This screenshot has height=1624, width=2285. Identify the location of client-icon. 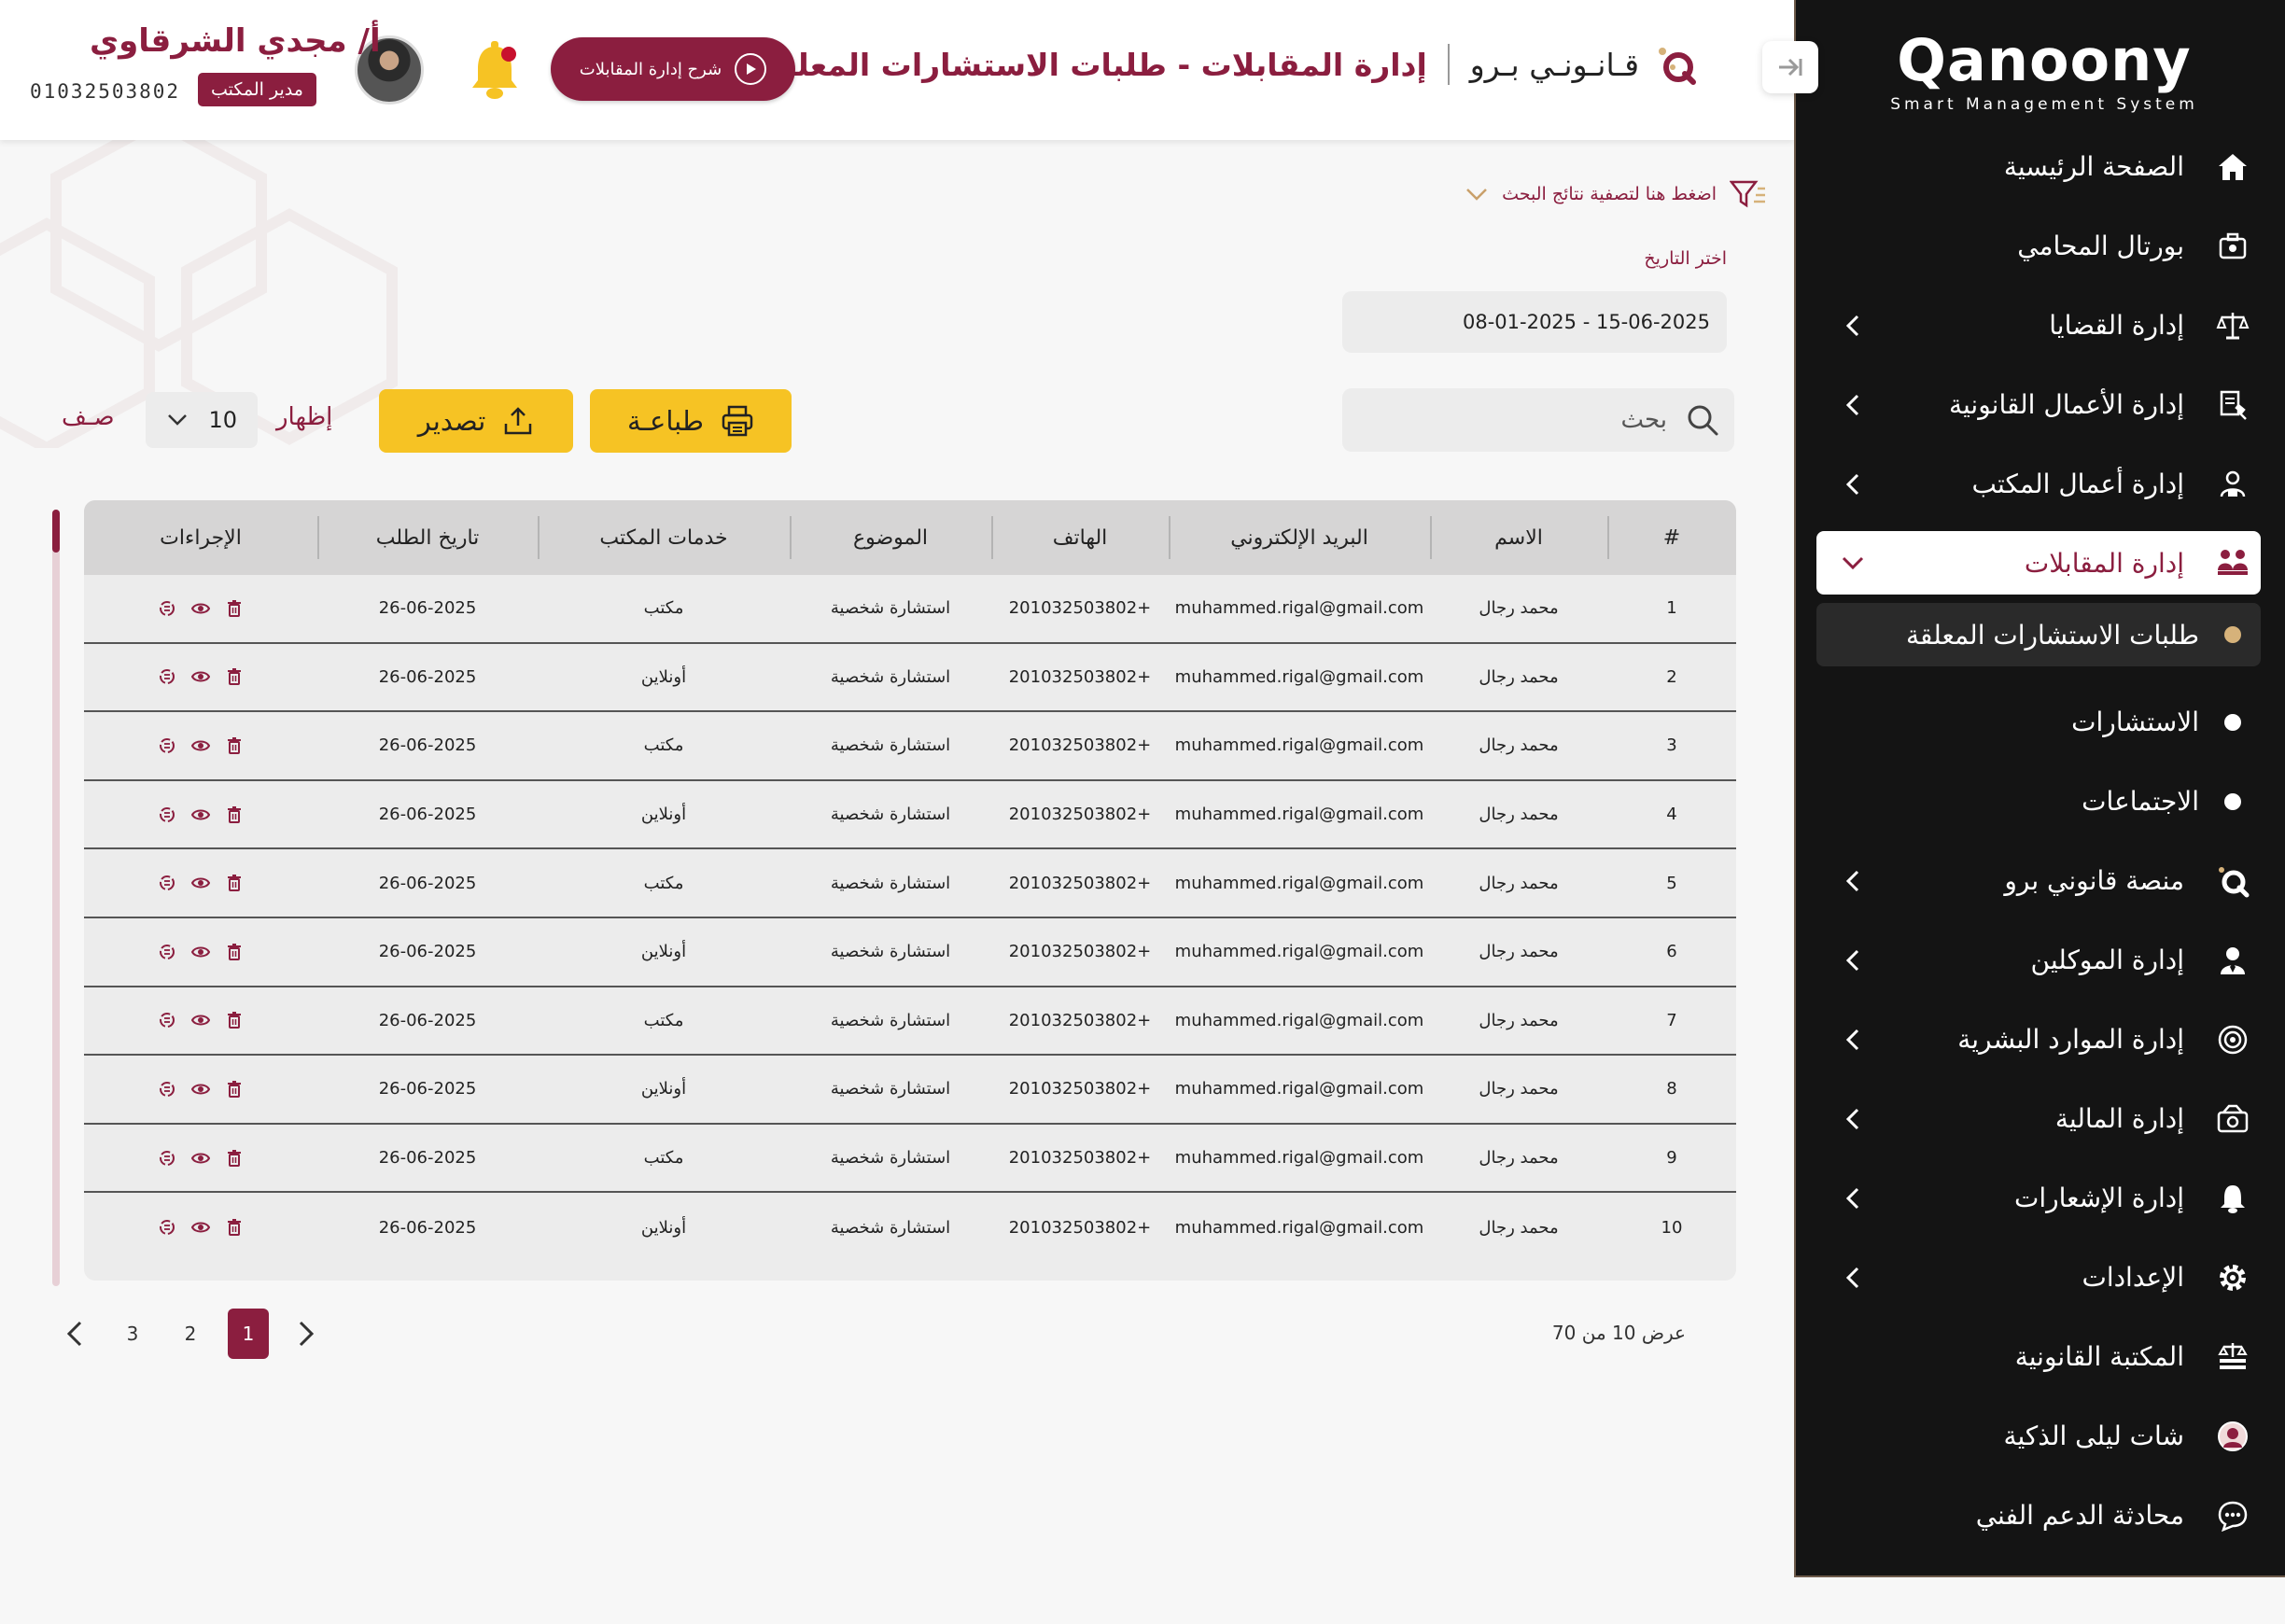
(2232, 960).